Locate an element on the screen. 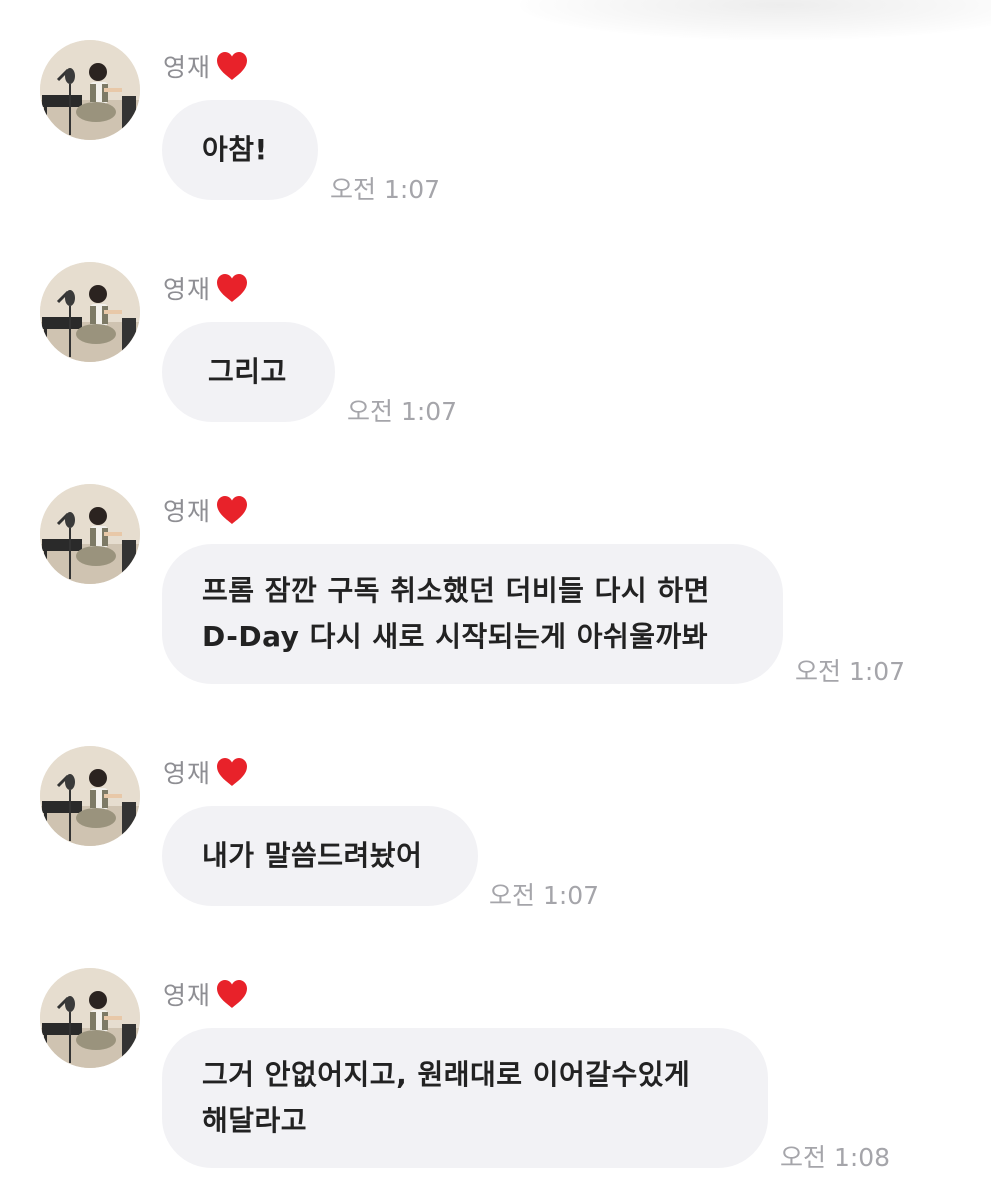 The image size is (991, 1200). message-text: 그리고 is located at coordinates (247, 371).